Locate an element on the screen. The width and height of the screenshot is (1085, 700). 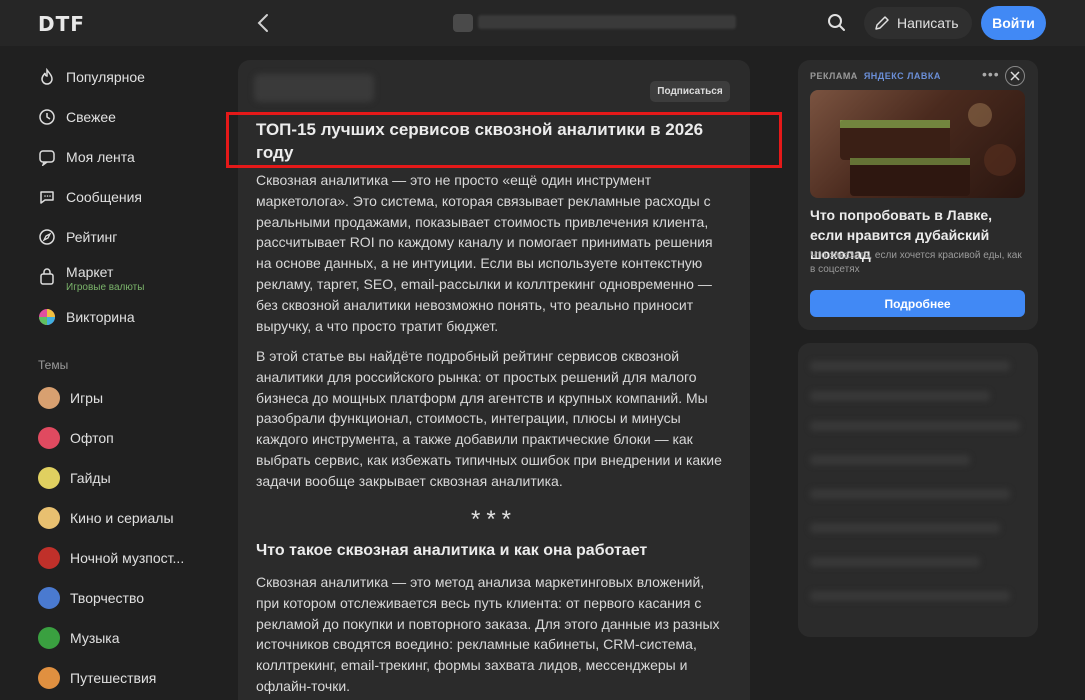
topic-label: Кино и сериалы is located at coordinates (122, 518).